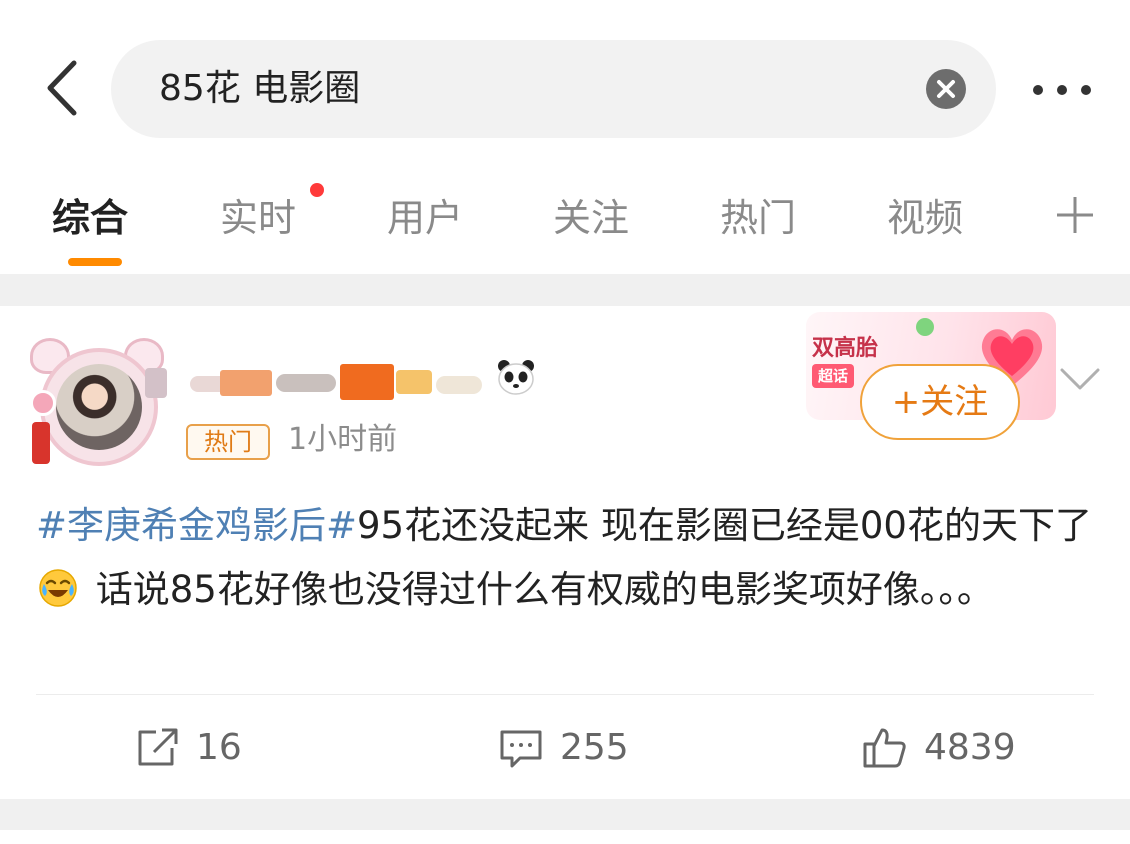  I want to click on tab-hot: 热门, so click(758, 218).